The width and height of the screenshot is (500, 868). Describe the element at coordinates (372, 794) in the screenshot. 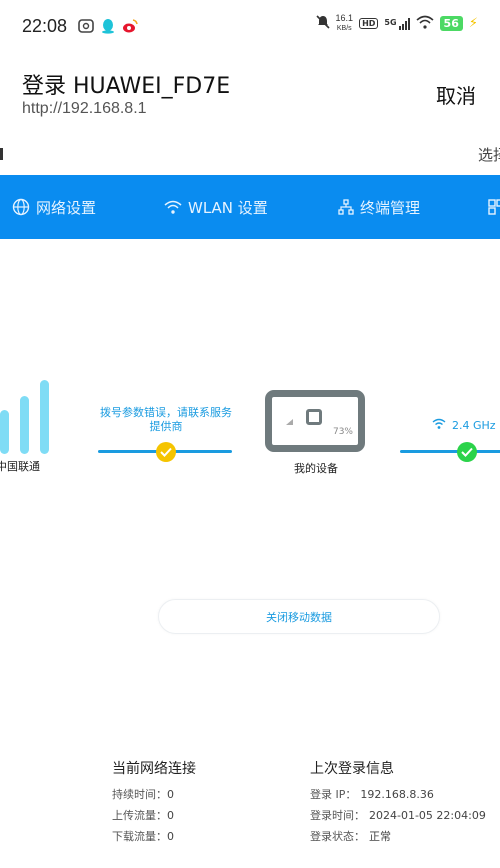

I see `info-row-login-ip: 登录 IP： 192.168.8.36` at that location.